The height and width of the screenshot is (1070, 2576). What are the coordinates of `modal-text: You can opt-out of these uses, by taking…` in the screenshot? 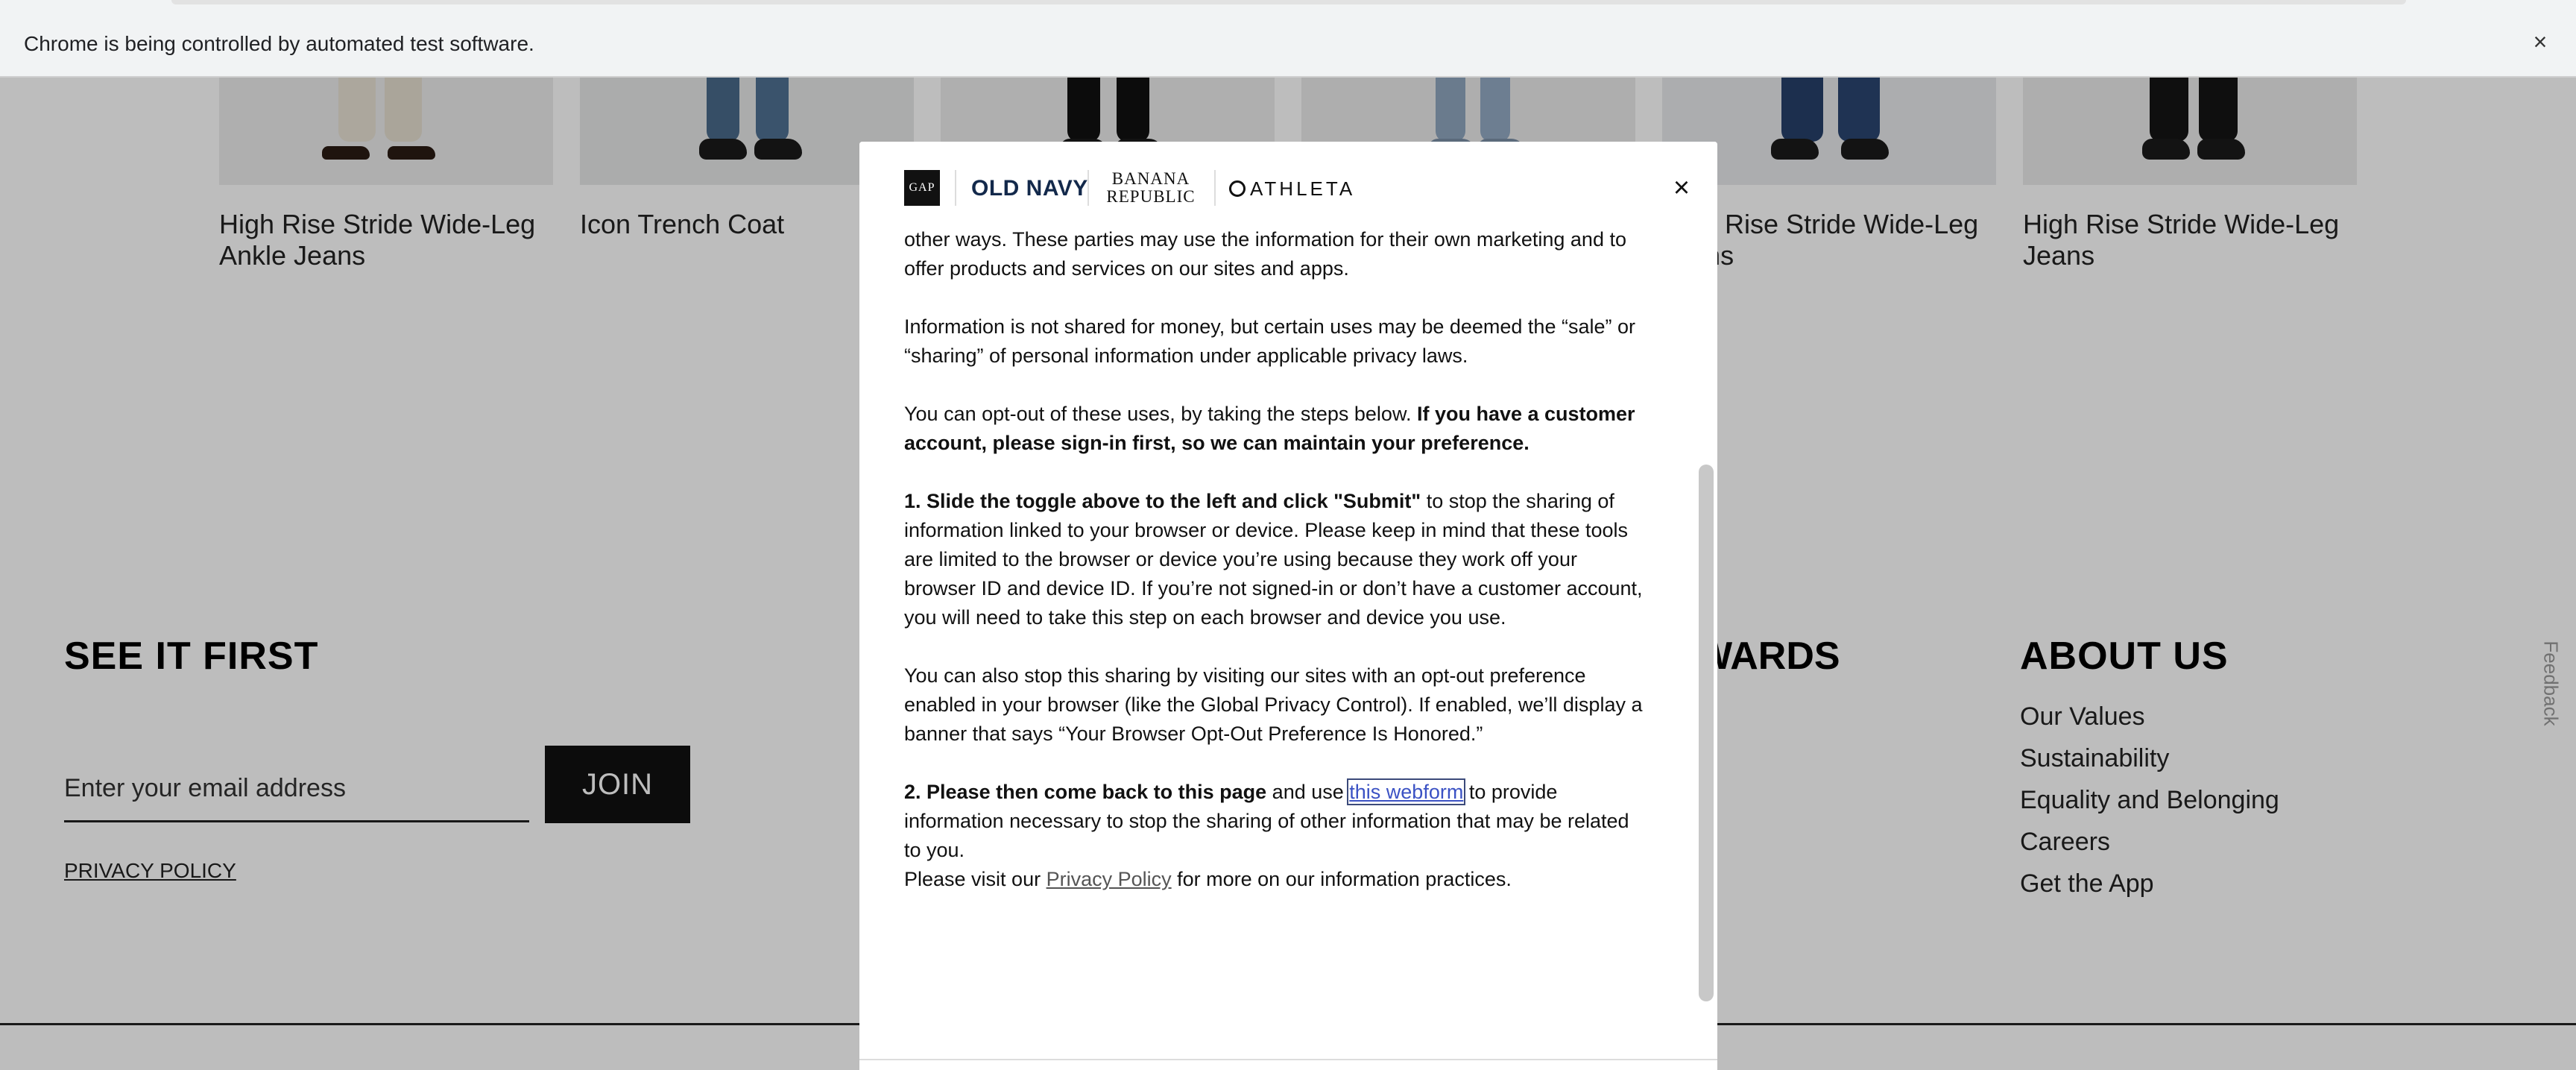 It's located at (1160, 414).